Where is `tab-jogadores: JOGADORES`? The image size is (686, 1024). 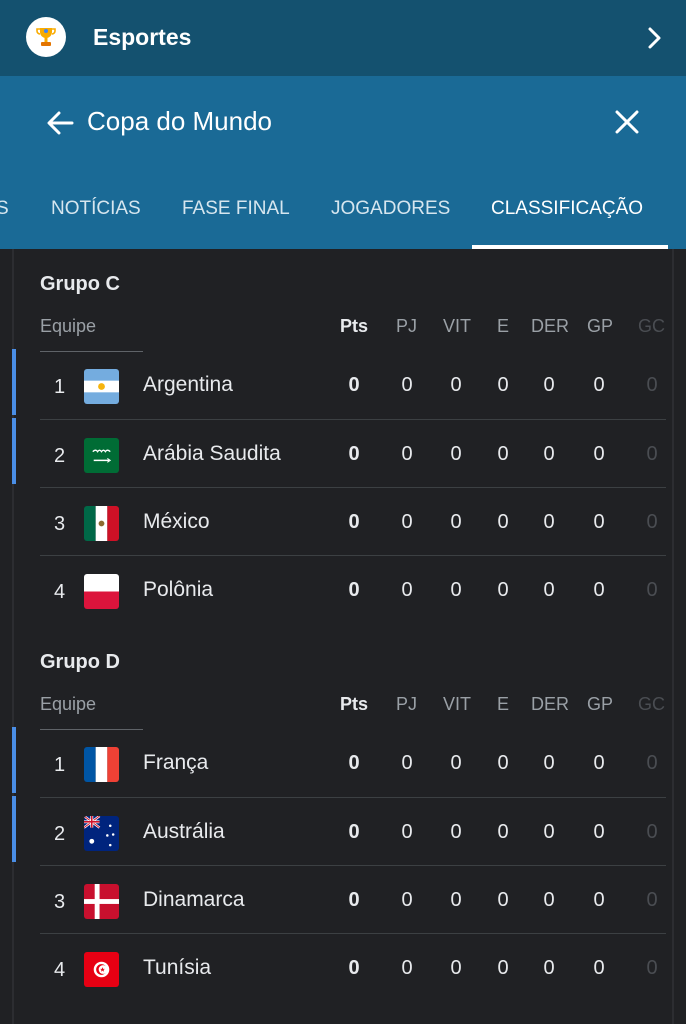
tab-jogadores: JOGADORES is located at coordinates (390, 209).